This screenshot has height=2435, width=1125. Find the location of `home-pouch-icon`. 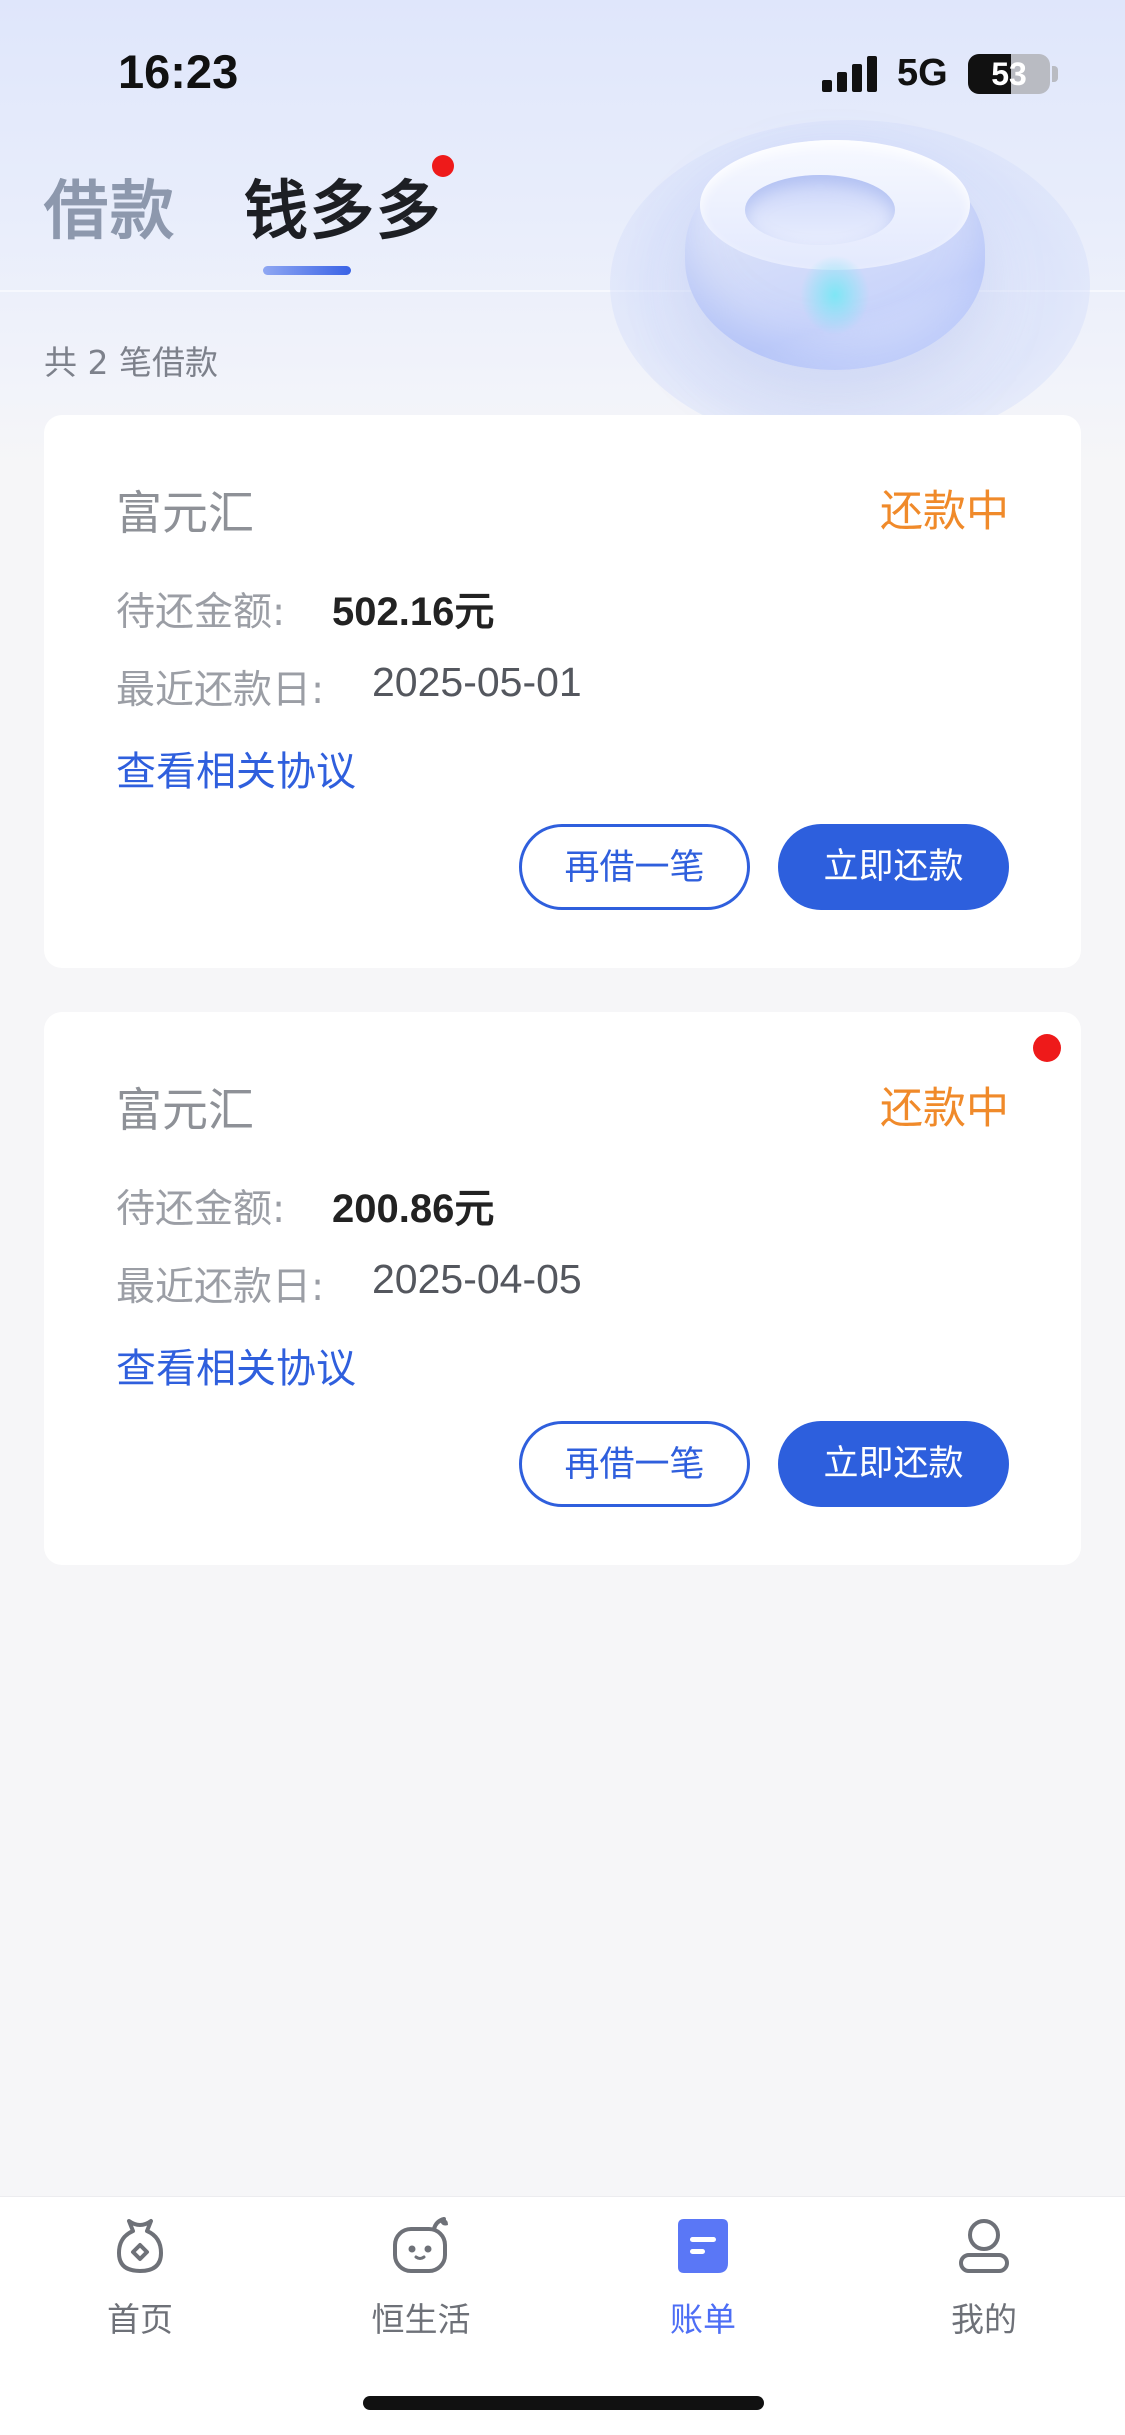

home-pouch-icon is located at coordinates (140, 2246).